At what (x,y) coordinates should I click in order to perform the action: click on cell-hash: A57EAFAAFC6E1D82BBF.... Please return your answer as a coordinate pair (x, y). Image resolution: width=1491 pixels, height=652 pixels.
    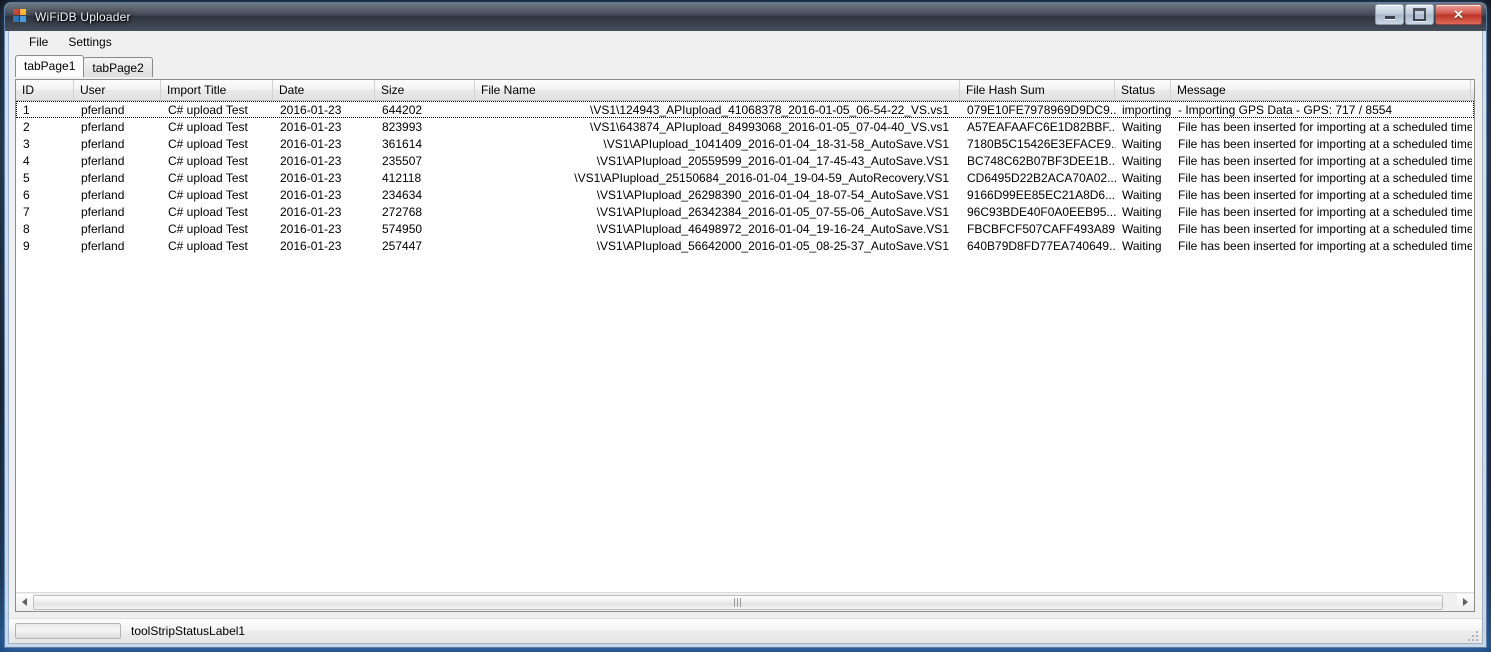
    Looking at the image, I should click on (1038, 126).